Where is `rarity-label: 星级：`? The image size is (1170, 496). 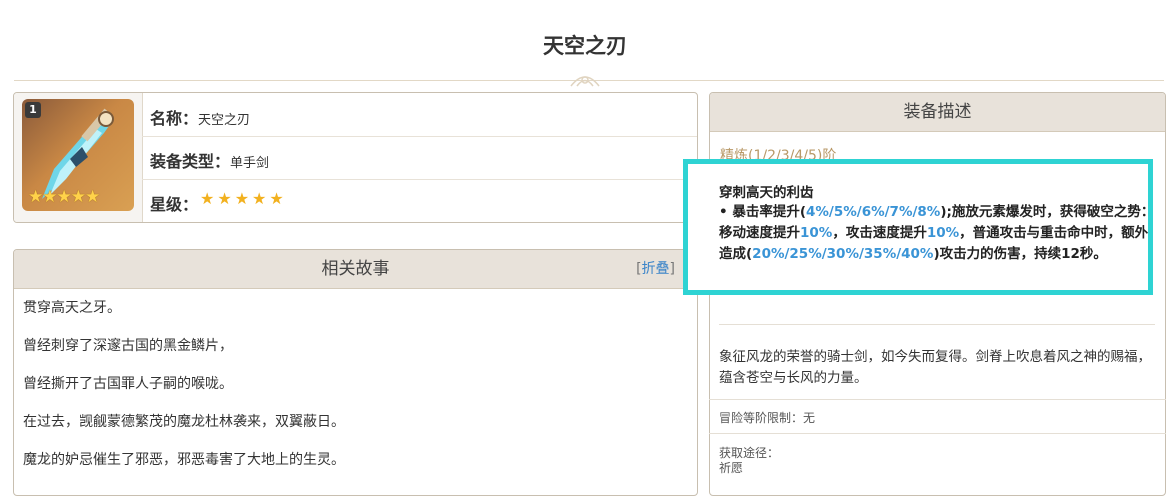 rarity-label: 星级： is located at coordinates (174, 204).